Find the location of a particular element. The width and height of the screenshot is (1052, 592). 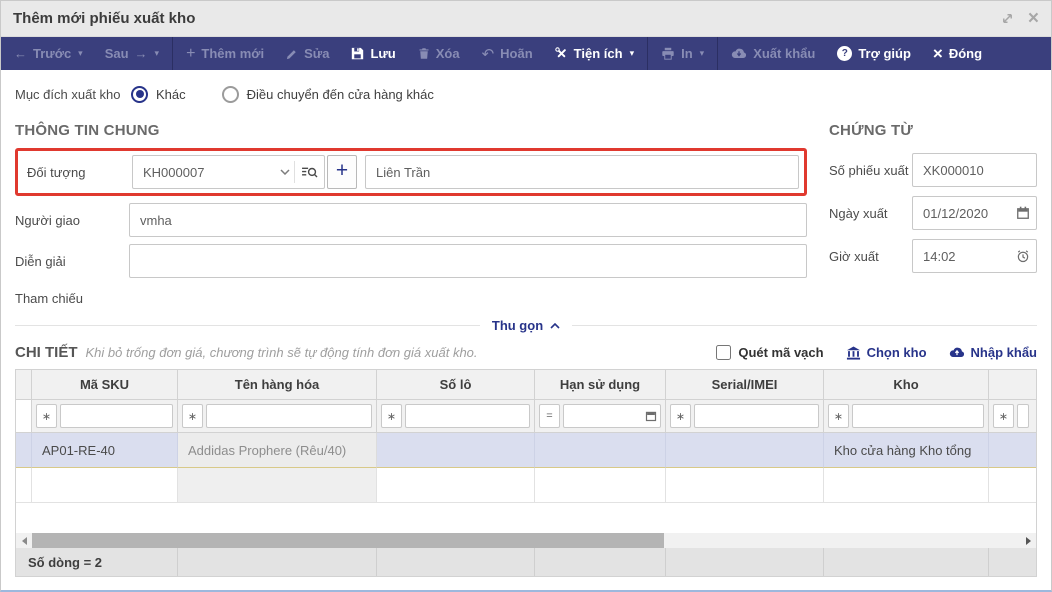

save-button: Lưu is located at coordinates (373, 53).